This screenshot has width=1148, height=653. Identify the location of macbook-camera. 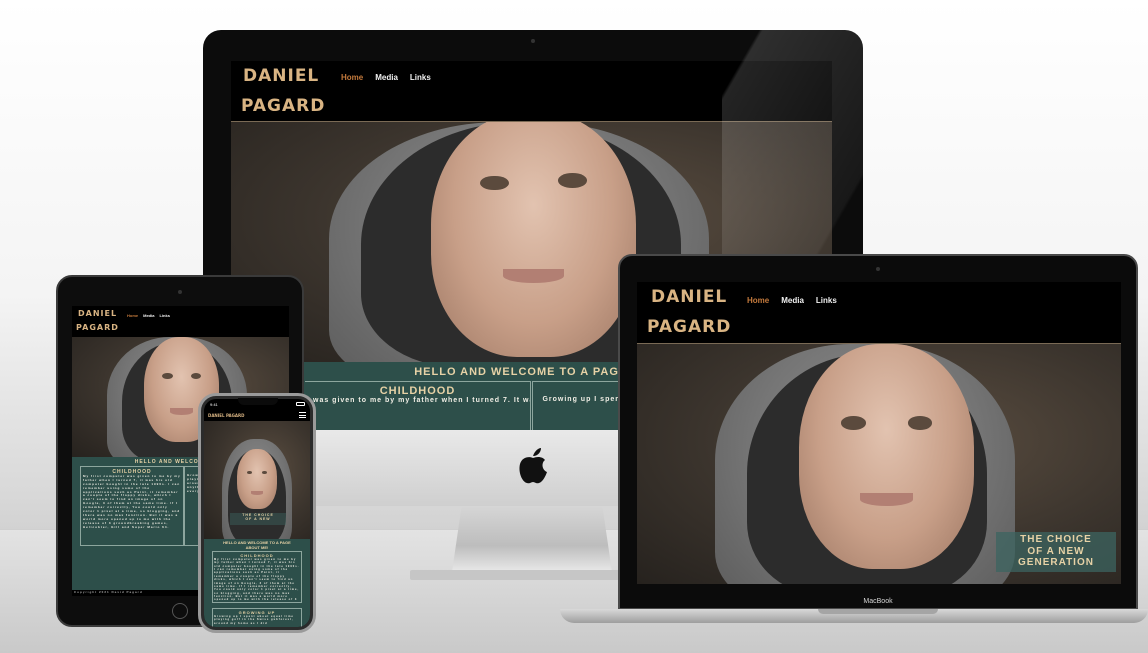
(878, 269).